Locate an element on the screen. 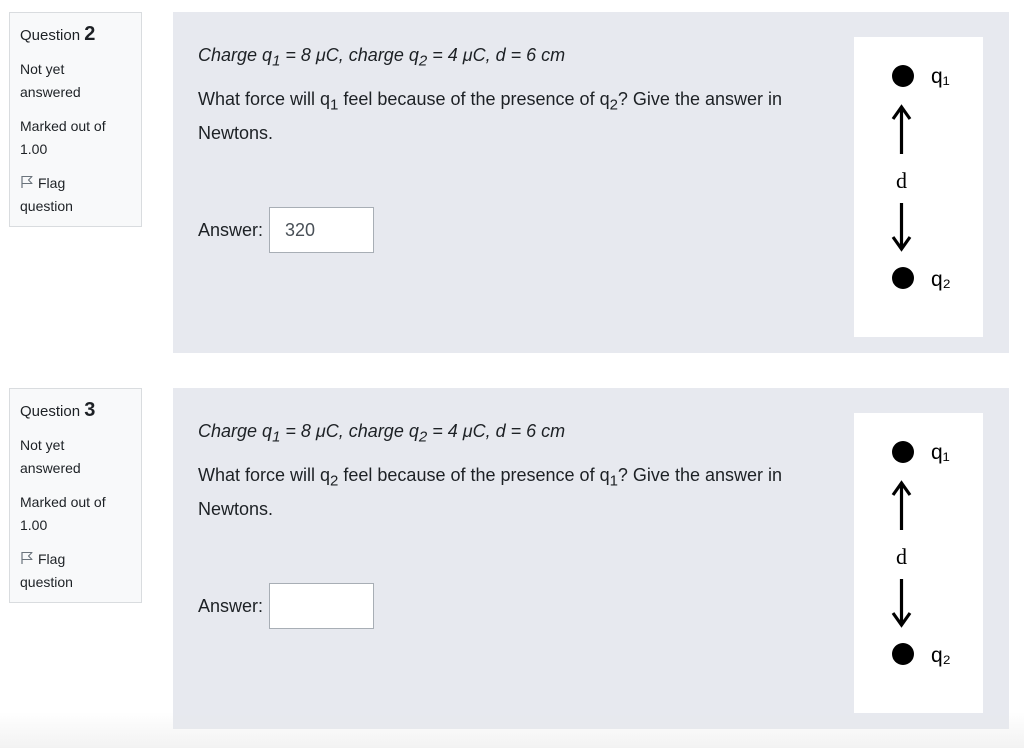 This screenshot has height=748, width=1024. page-bottom-shadow is located at coordinates (512, 730).